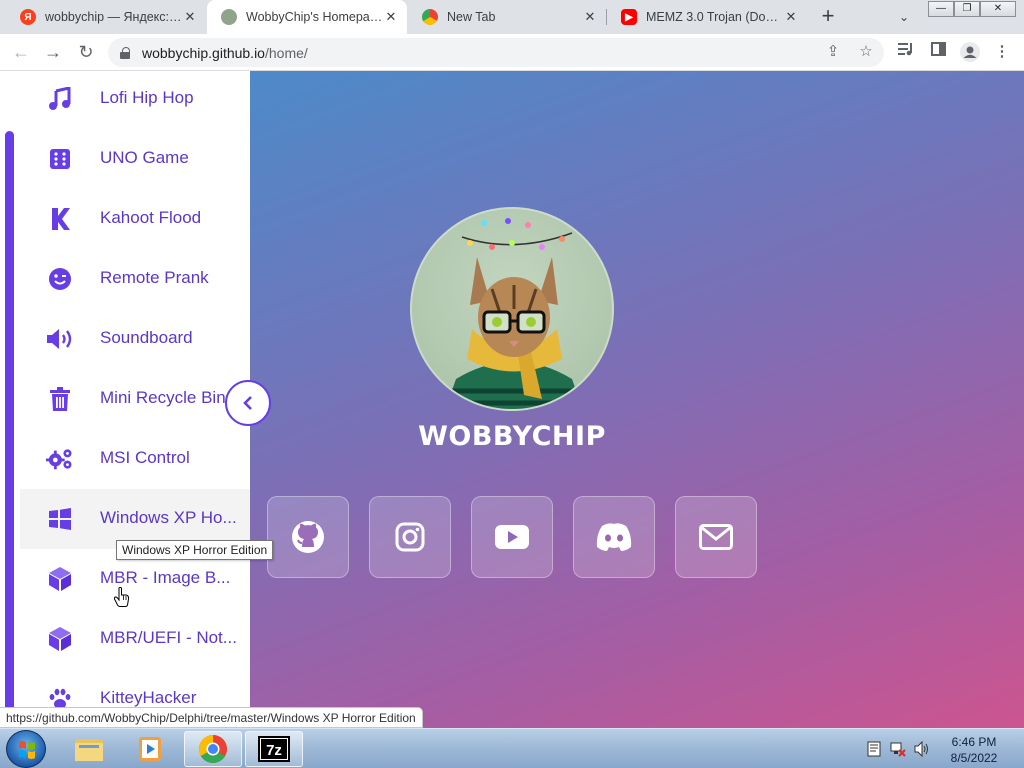 The image size is (1024, 768). I want to click on sidebar-item-uno-game: UNO Game, so click(135, 159).